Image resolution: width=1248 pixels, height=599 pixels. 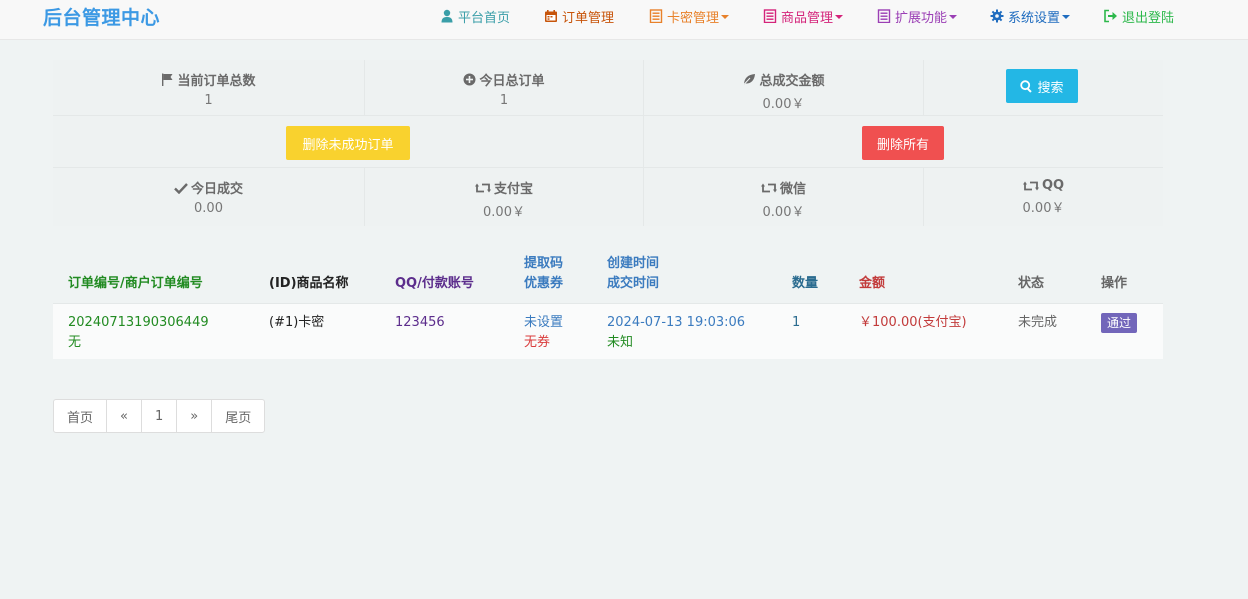 I want to click on header-status: 状态, so click(x=1044, y=275).